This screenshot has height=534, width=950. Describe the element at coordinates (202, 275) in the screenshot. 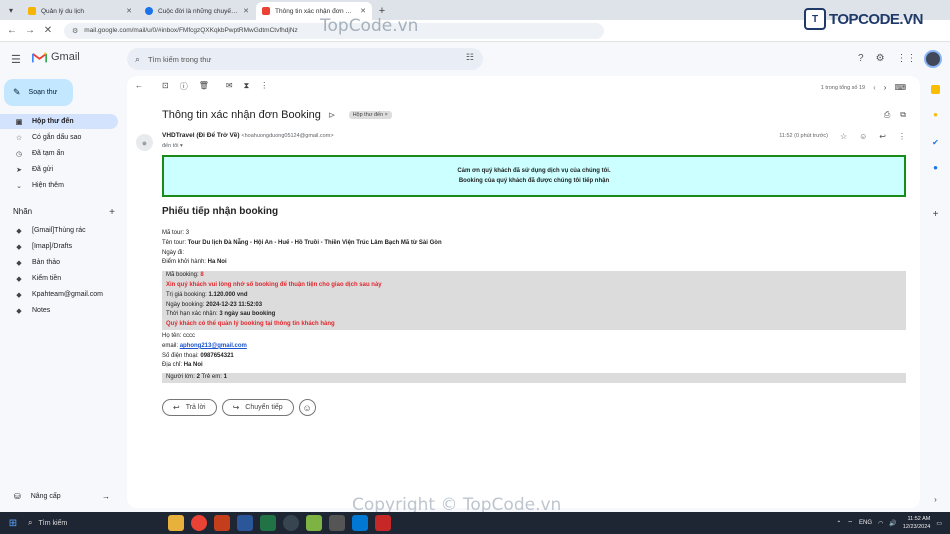

I see `booking-code: 8` at that location.